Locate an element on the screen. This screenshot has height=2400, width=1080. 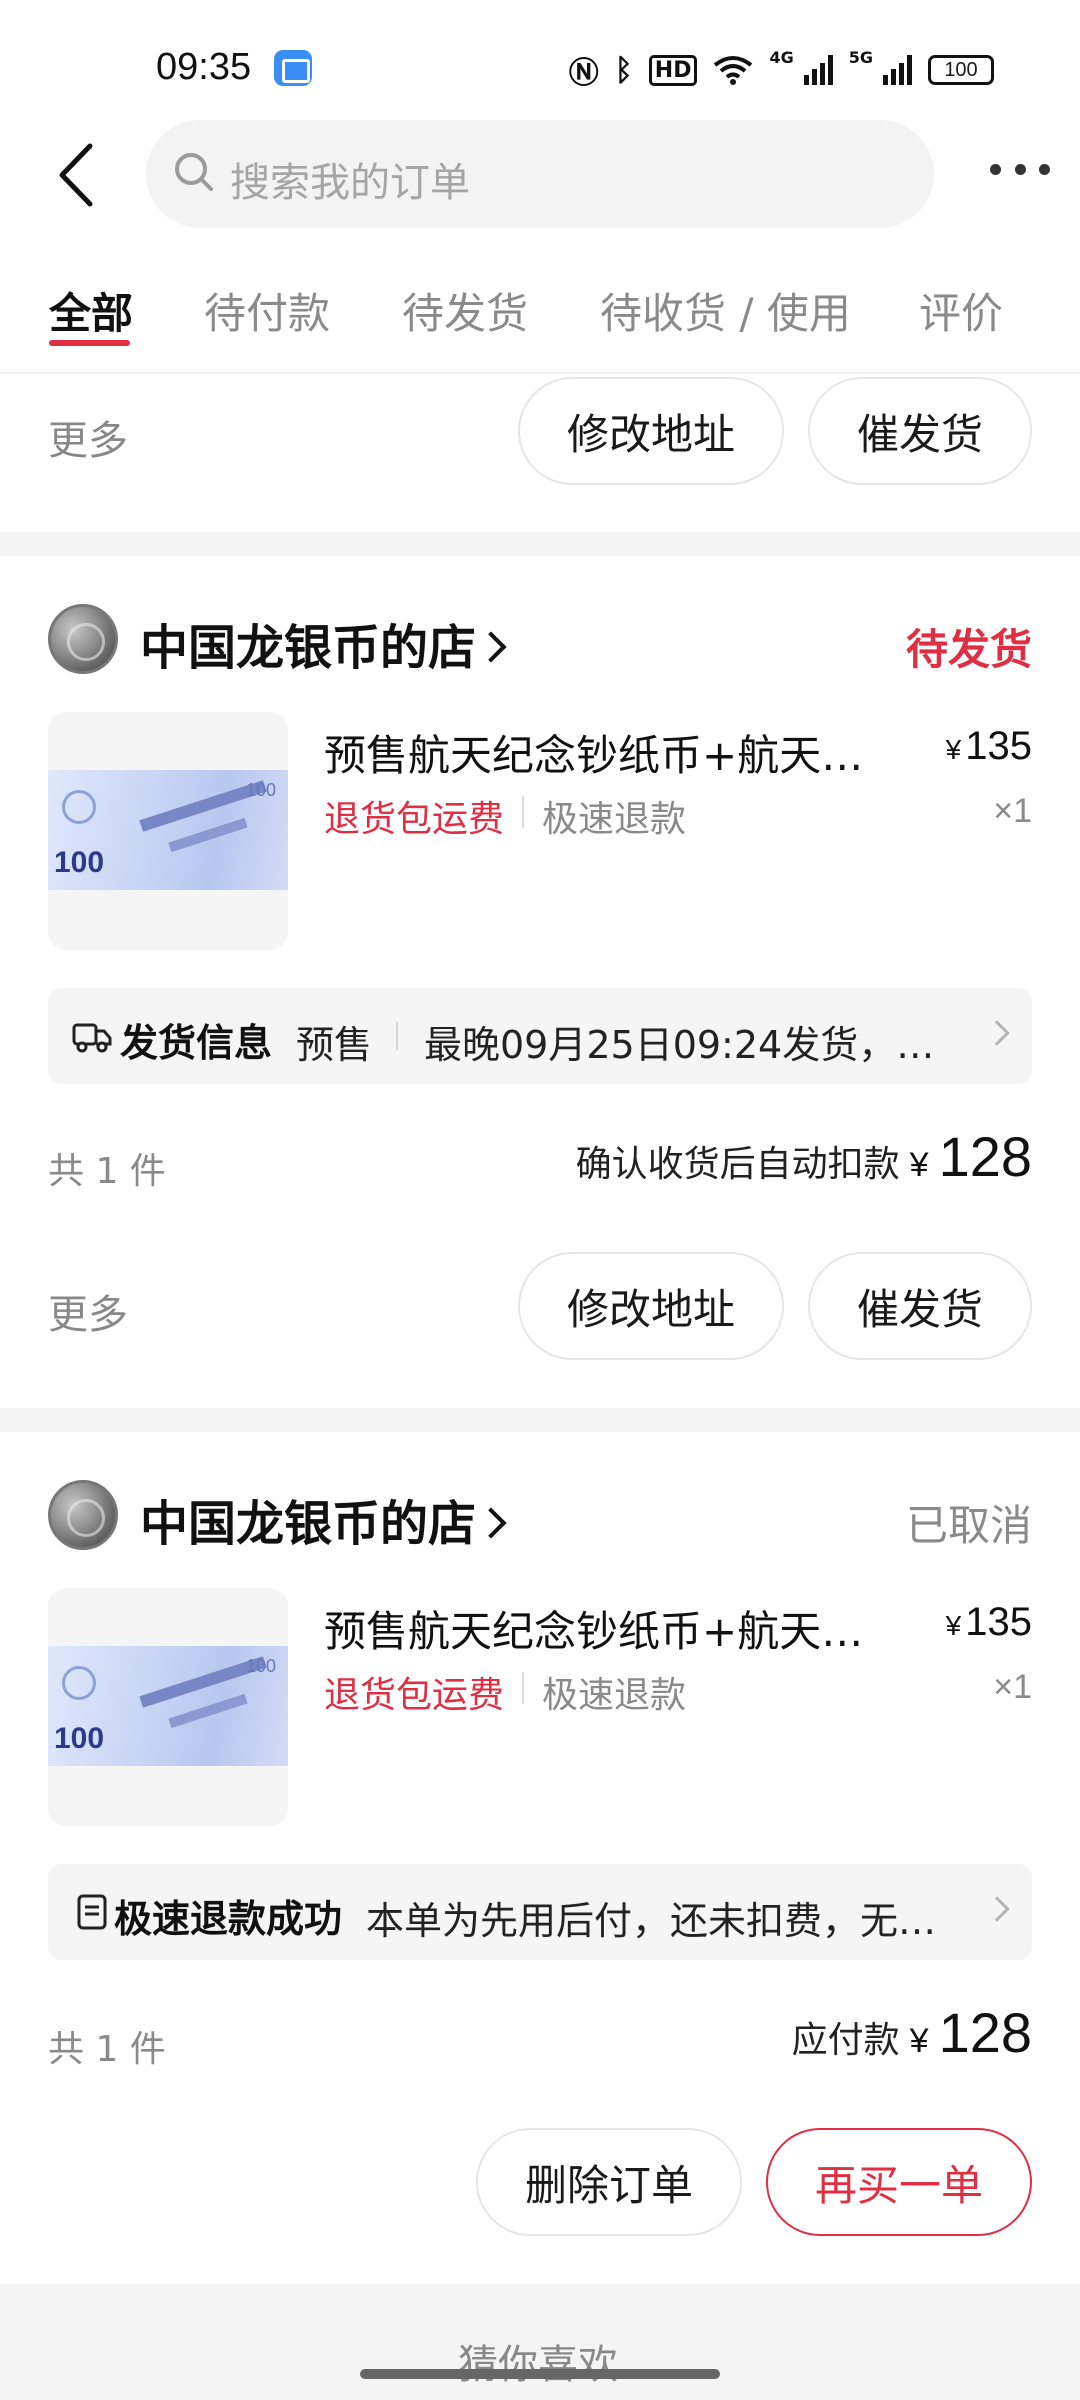
tab-pending-receipt: 待收货 / 使用 is located at coordinates (725, 310).